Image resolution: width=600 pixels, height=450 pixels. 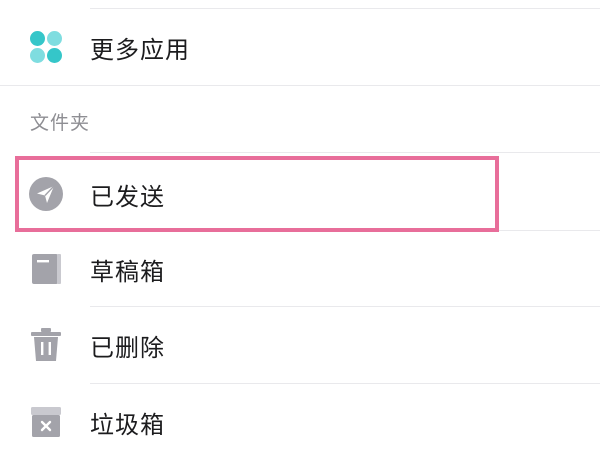 I want to click on more-apps-label: 更多应用, so click(x=140, y=49).